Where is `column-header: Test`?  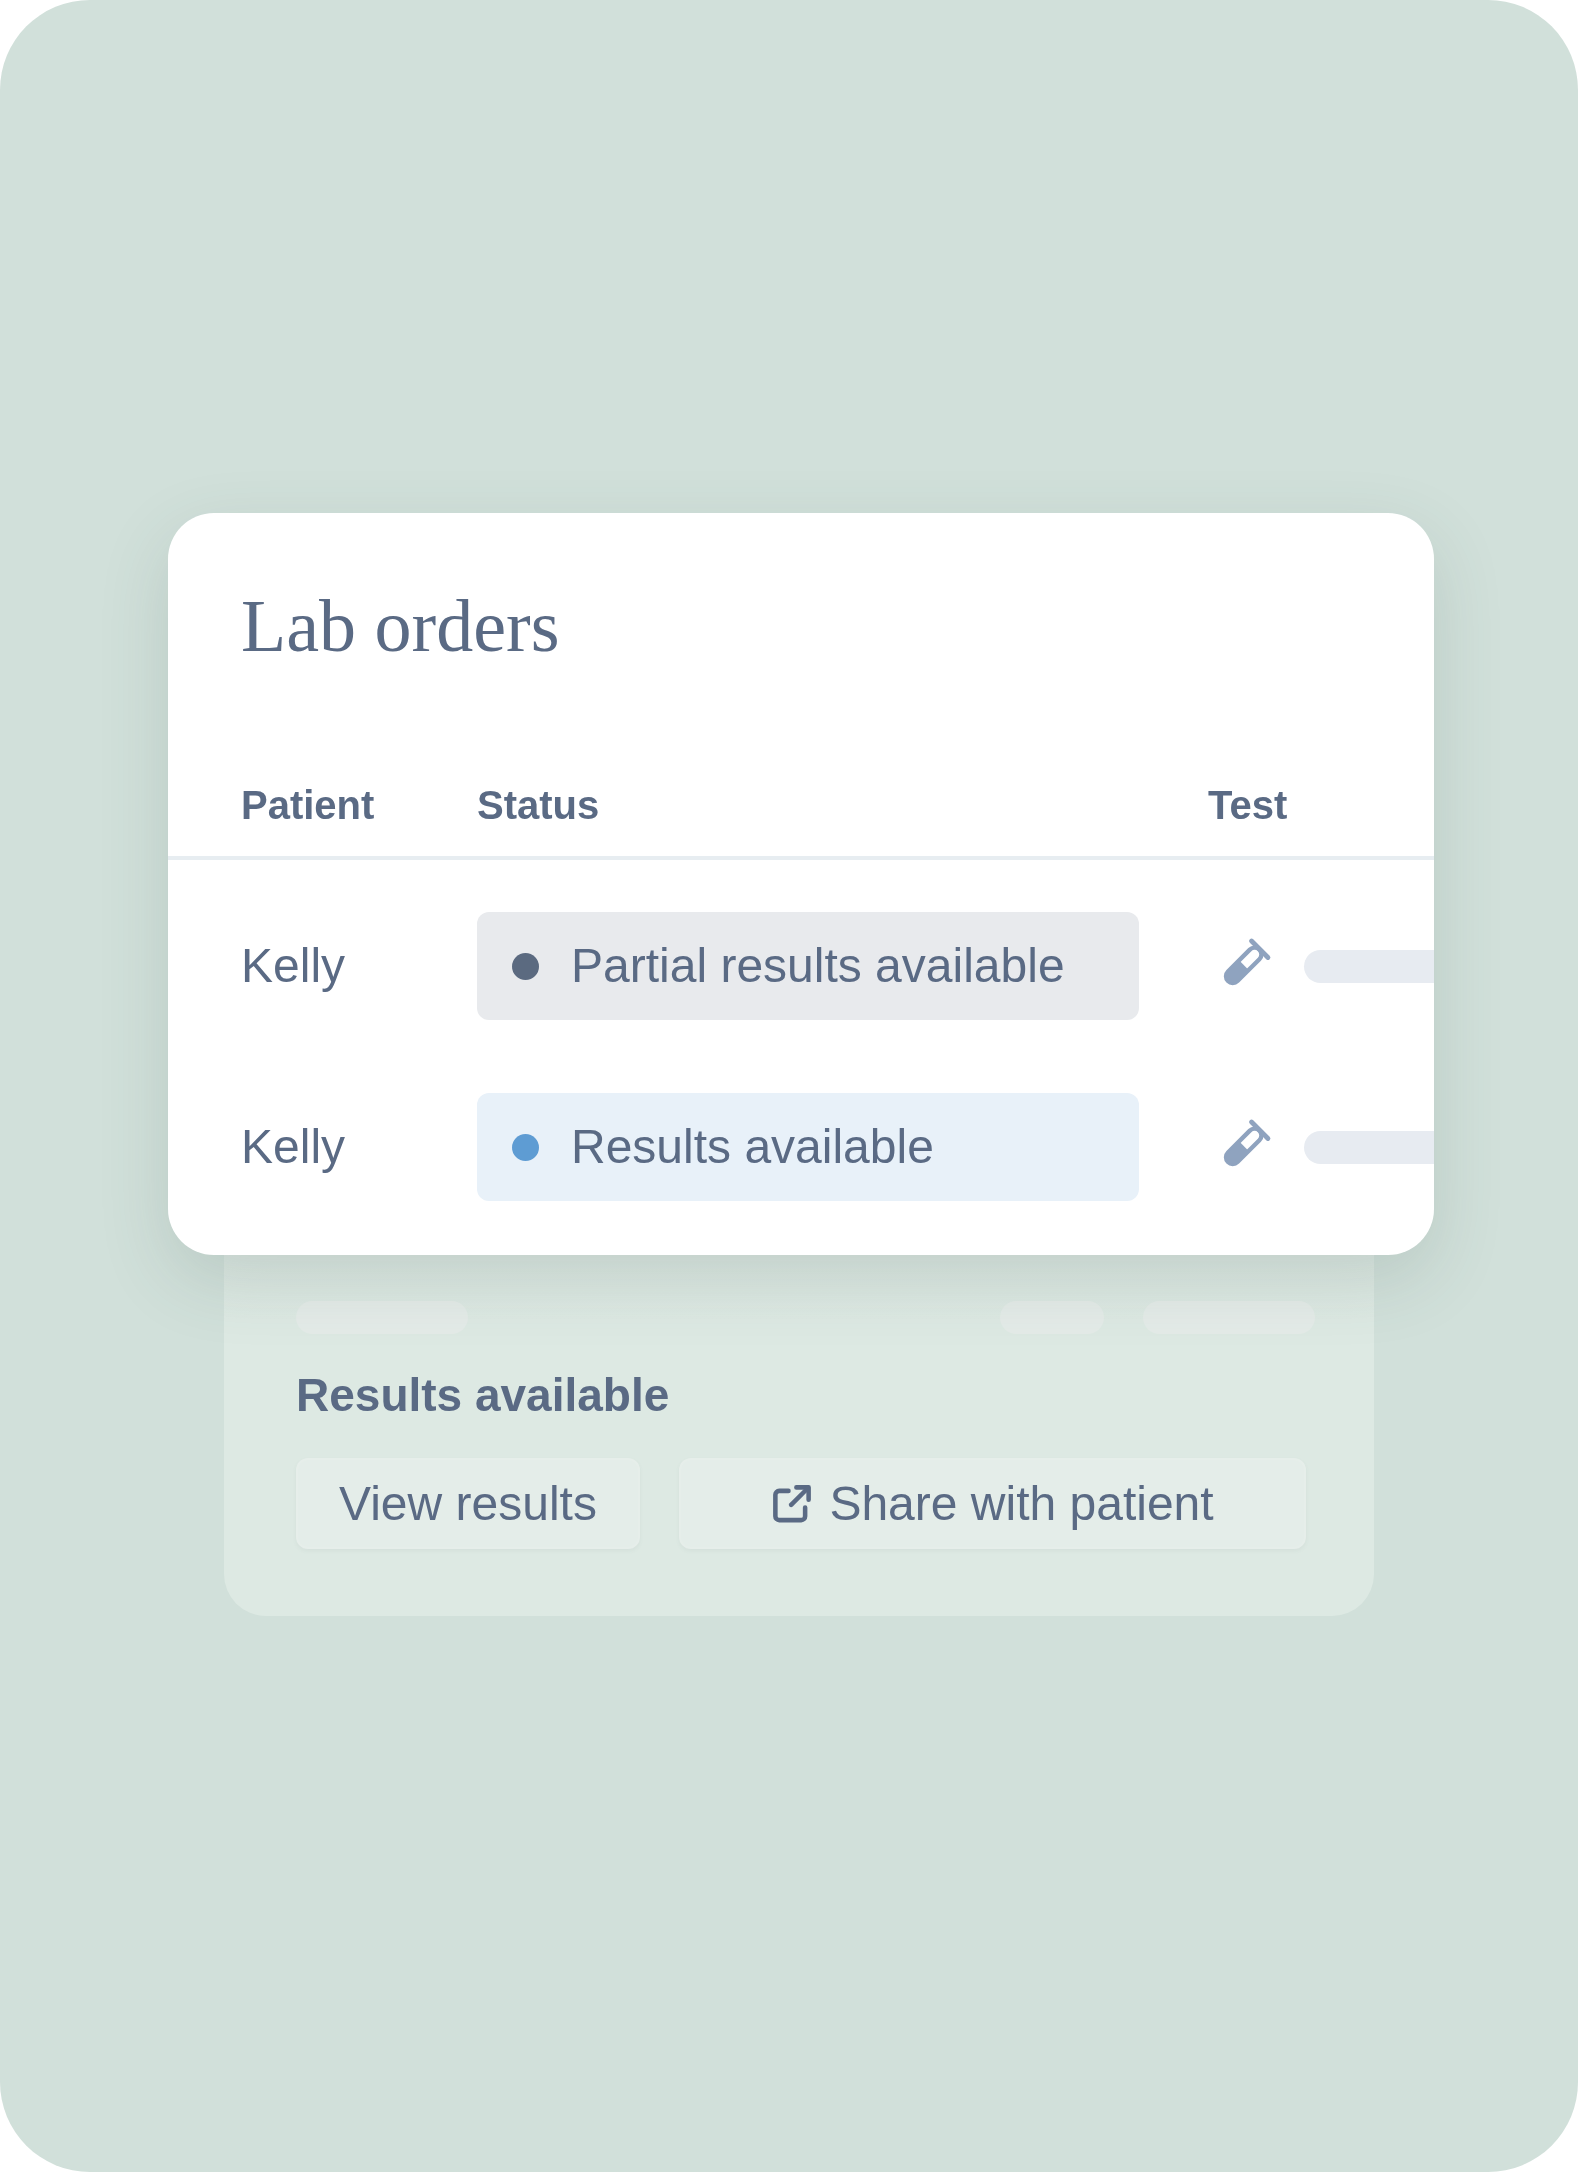
column-header: Test is located at coordinates (1248, 805).